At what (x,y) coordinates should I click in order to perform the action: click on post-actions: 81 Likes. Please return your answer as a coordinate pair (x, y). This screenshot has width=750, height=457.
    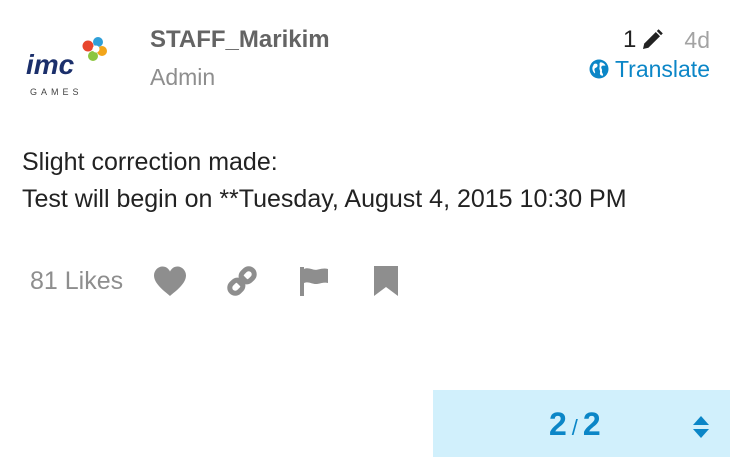
    Looking at the image, I should click on (234, 281).